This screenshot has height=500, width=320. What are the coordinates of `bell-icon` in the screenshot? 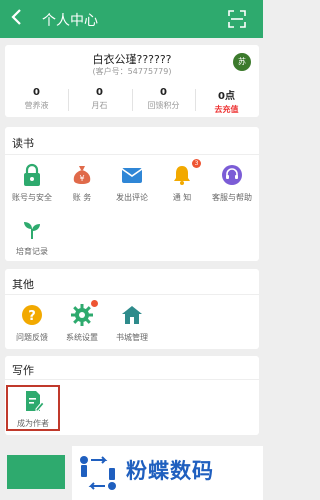 It's located at (182, 175).